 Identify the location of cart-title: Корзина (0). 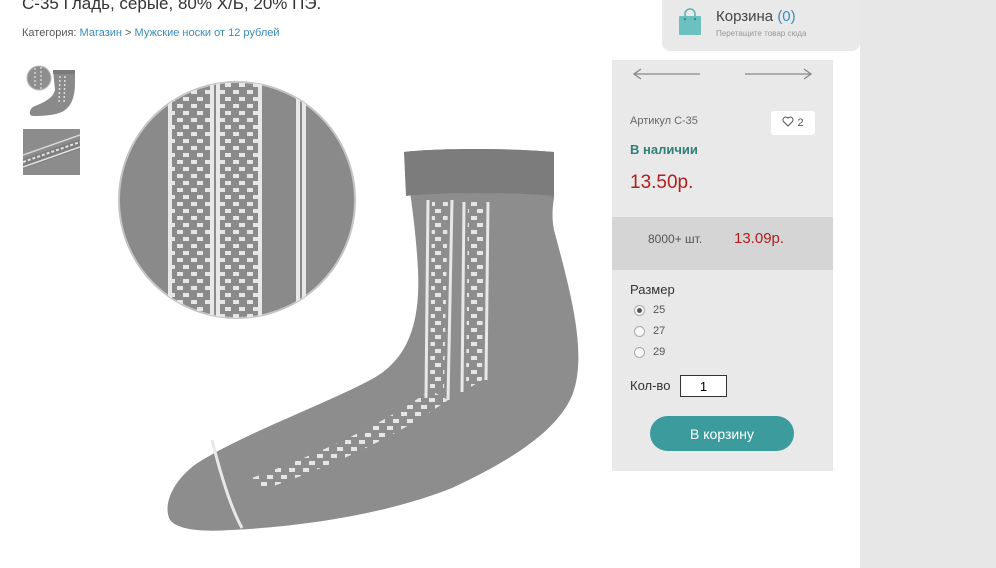
(756, 16).